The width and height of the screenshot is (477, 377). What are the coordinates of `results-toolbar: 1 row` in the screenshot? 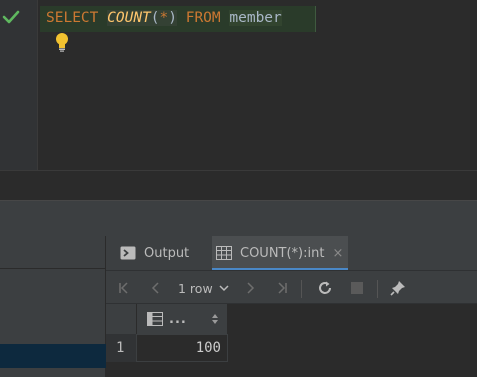 It's located at (291, 287).